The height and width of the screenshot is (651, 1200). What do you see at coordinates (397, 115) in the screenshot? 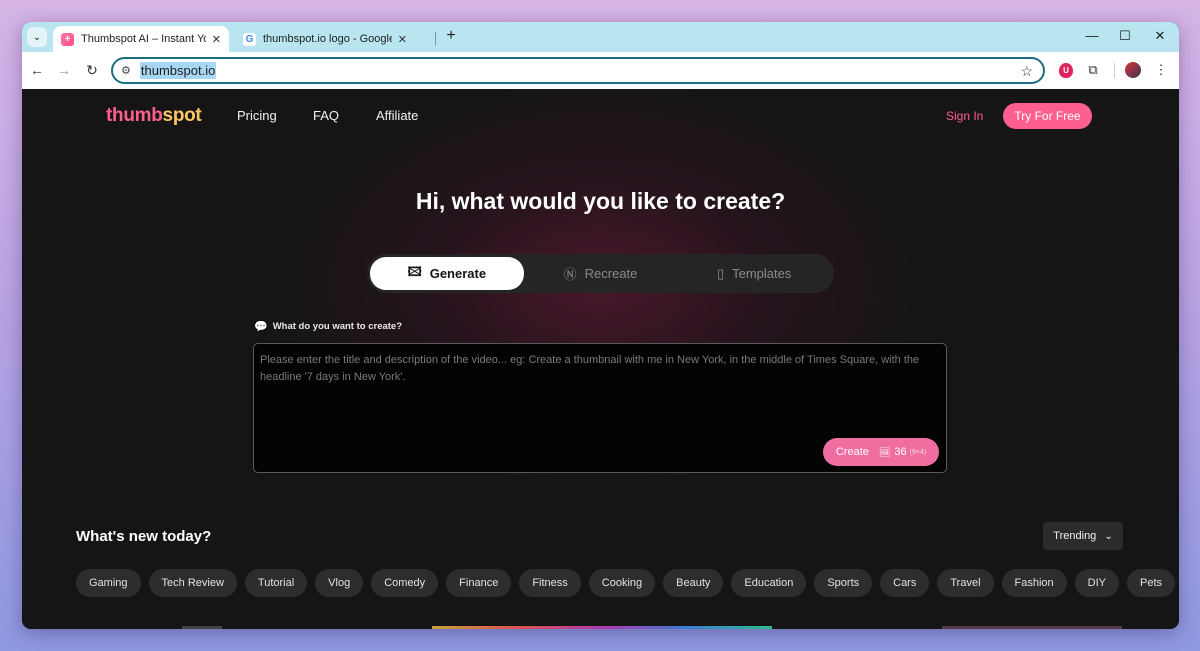
I see `nav-affiliate-link: Affiliate` at bounding box center [397, 115].